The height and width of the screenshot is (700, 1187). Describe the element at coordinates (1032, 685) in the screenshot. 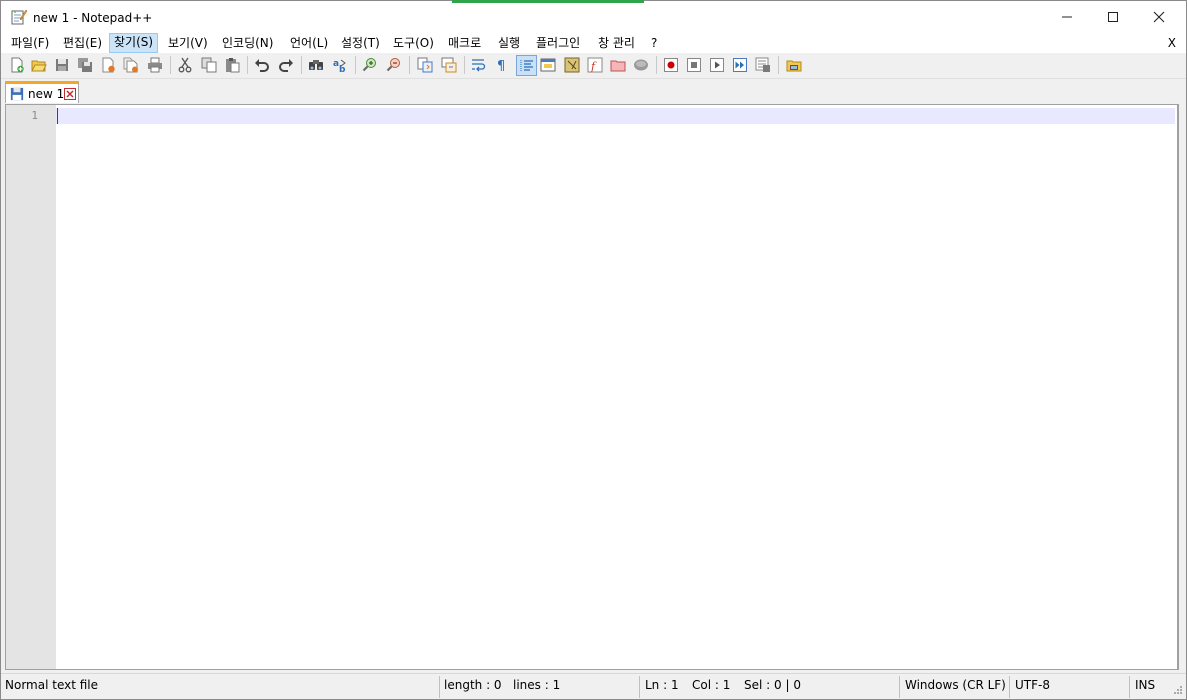

I see `status-encoding: UTF-8` at that location.